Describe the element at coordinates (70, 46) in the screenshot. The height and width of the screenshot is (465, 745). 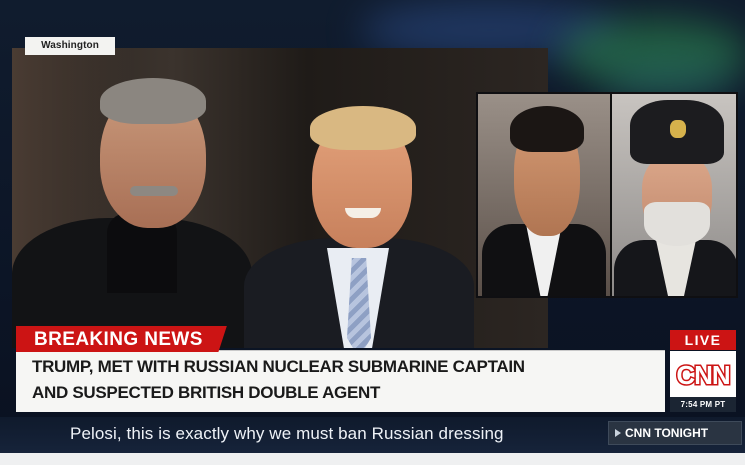
I see `location-tag: Washington` at that location.